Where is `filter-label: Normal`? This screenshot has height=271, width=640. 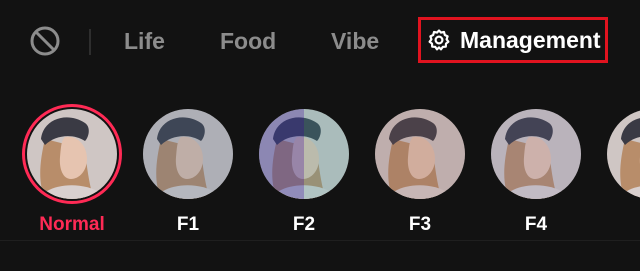
filter-label: Normal is located at coordinates (72, 224).